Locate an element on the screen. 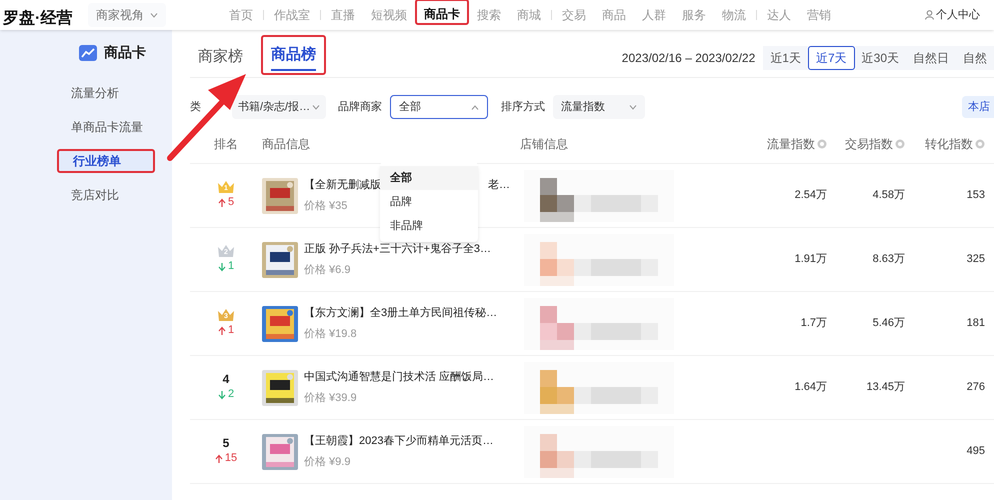  index-value: 1.7万 is located at coordinates (813, 324).